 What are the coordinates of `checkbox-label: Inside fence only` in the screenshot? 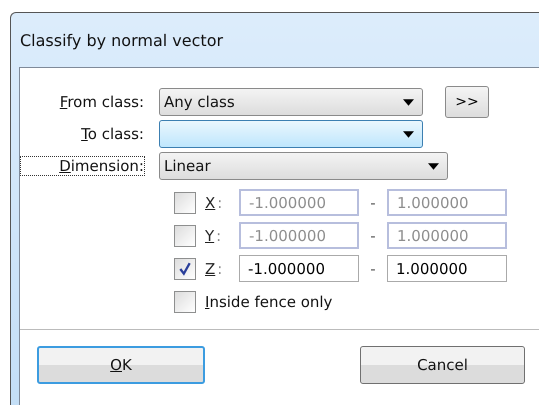 It's located at (268, 301).